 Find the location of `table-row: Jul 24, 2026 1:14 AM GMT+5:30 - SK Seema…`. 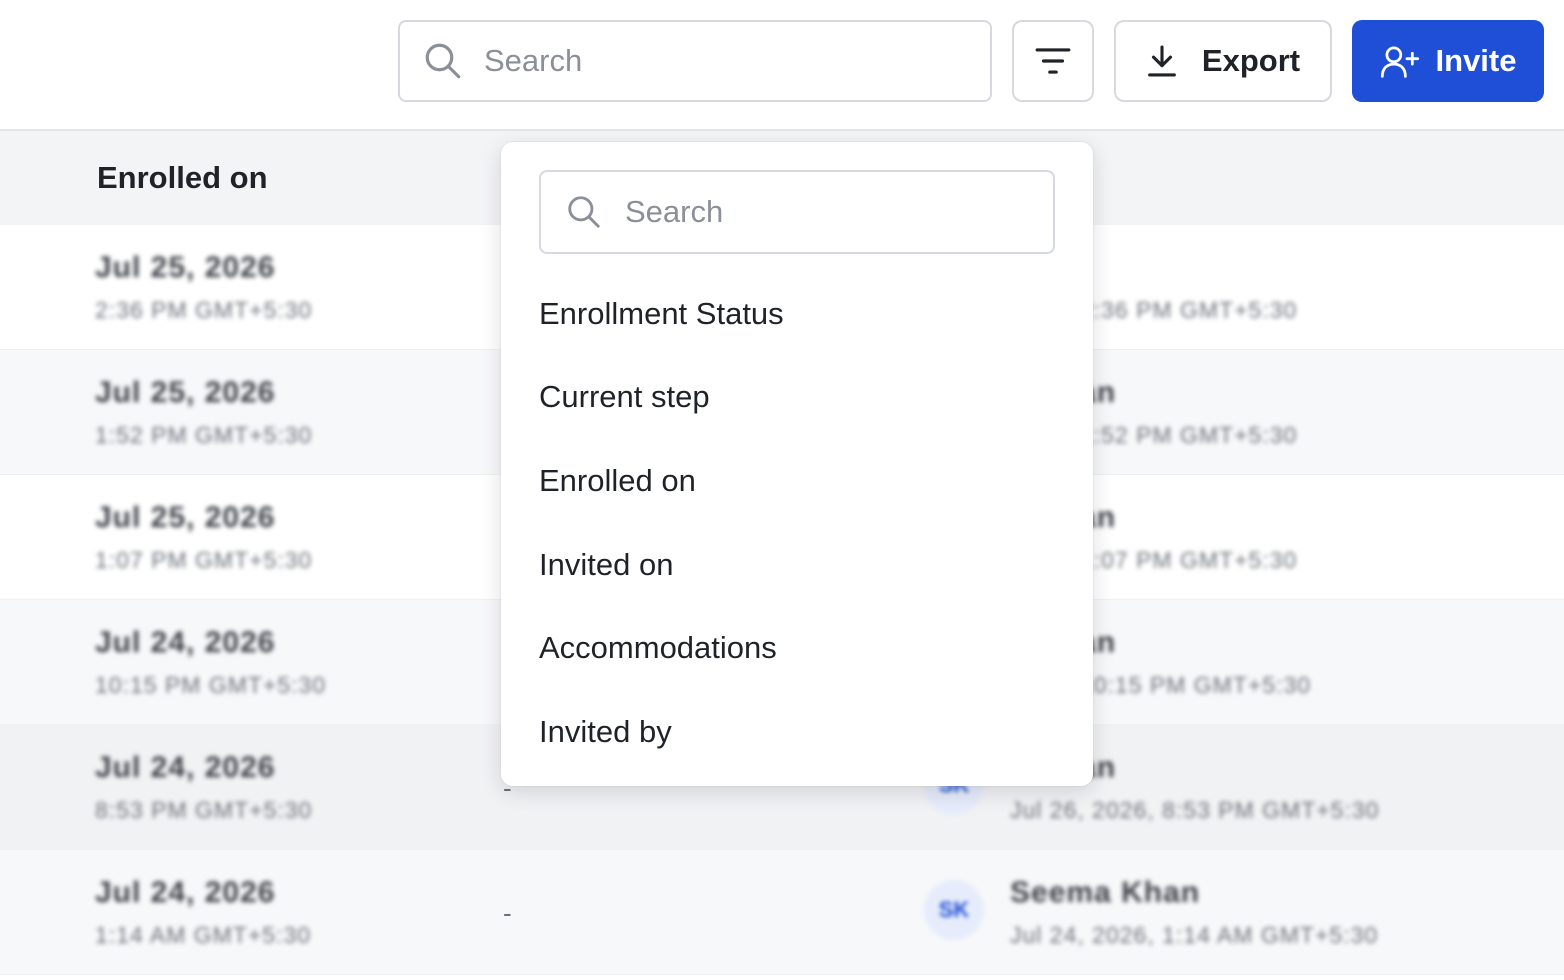

table-row: Jul 24, 2026 1:14 AM GMT+5:30 - SK Seema… is located at coordinates (782, 912).